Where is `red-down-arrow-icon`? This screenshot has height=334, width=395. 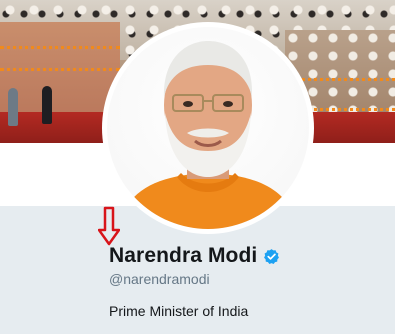 red-down-arrow-icon is located at coordinates (109, 226).